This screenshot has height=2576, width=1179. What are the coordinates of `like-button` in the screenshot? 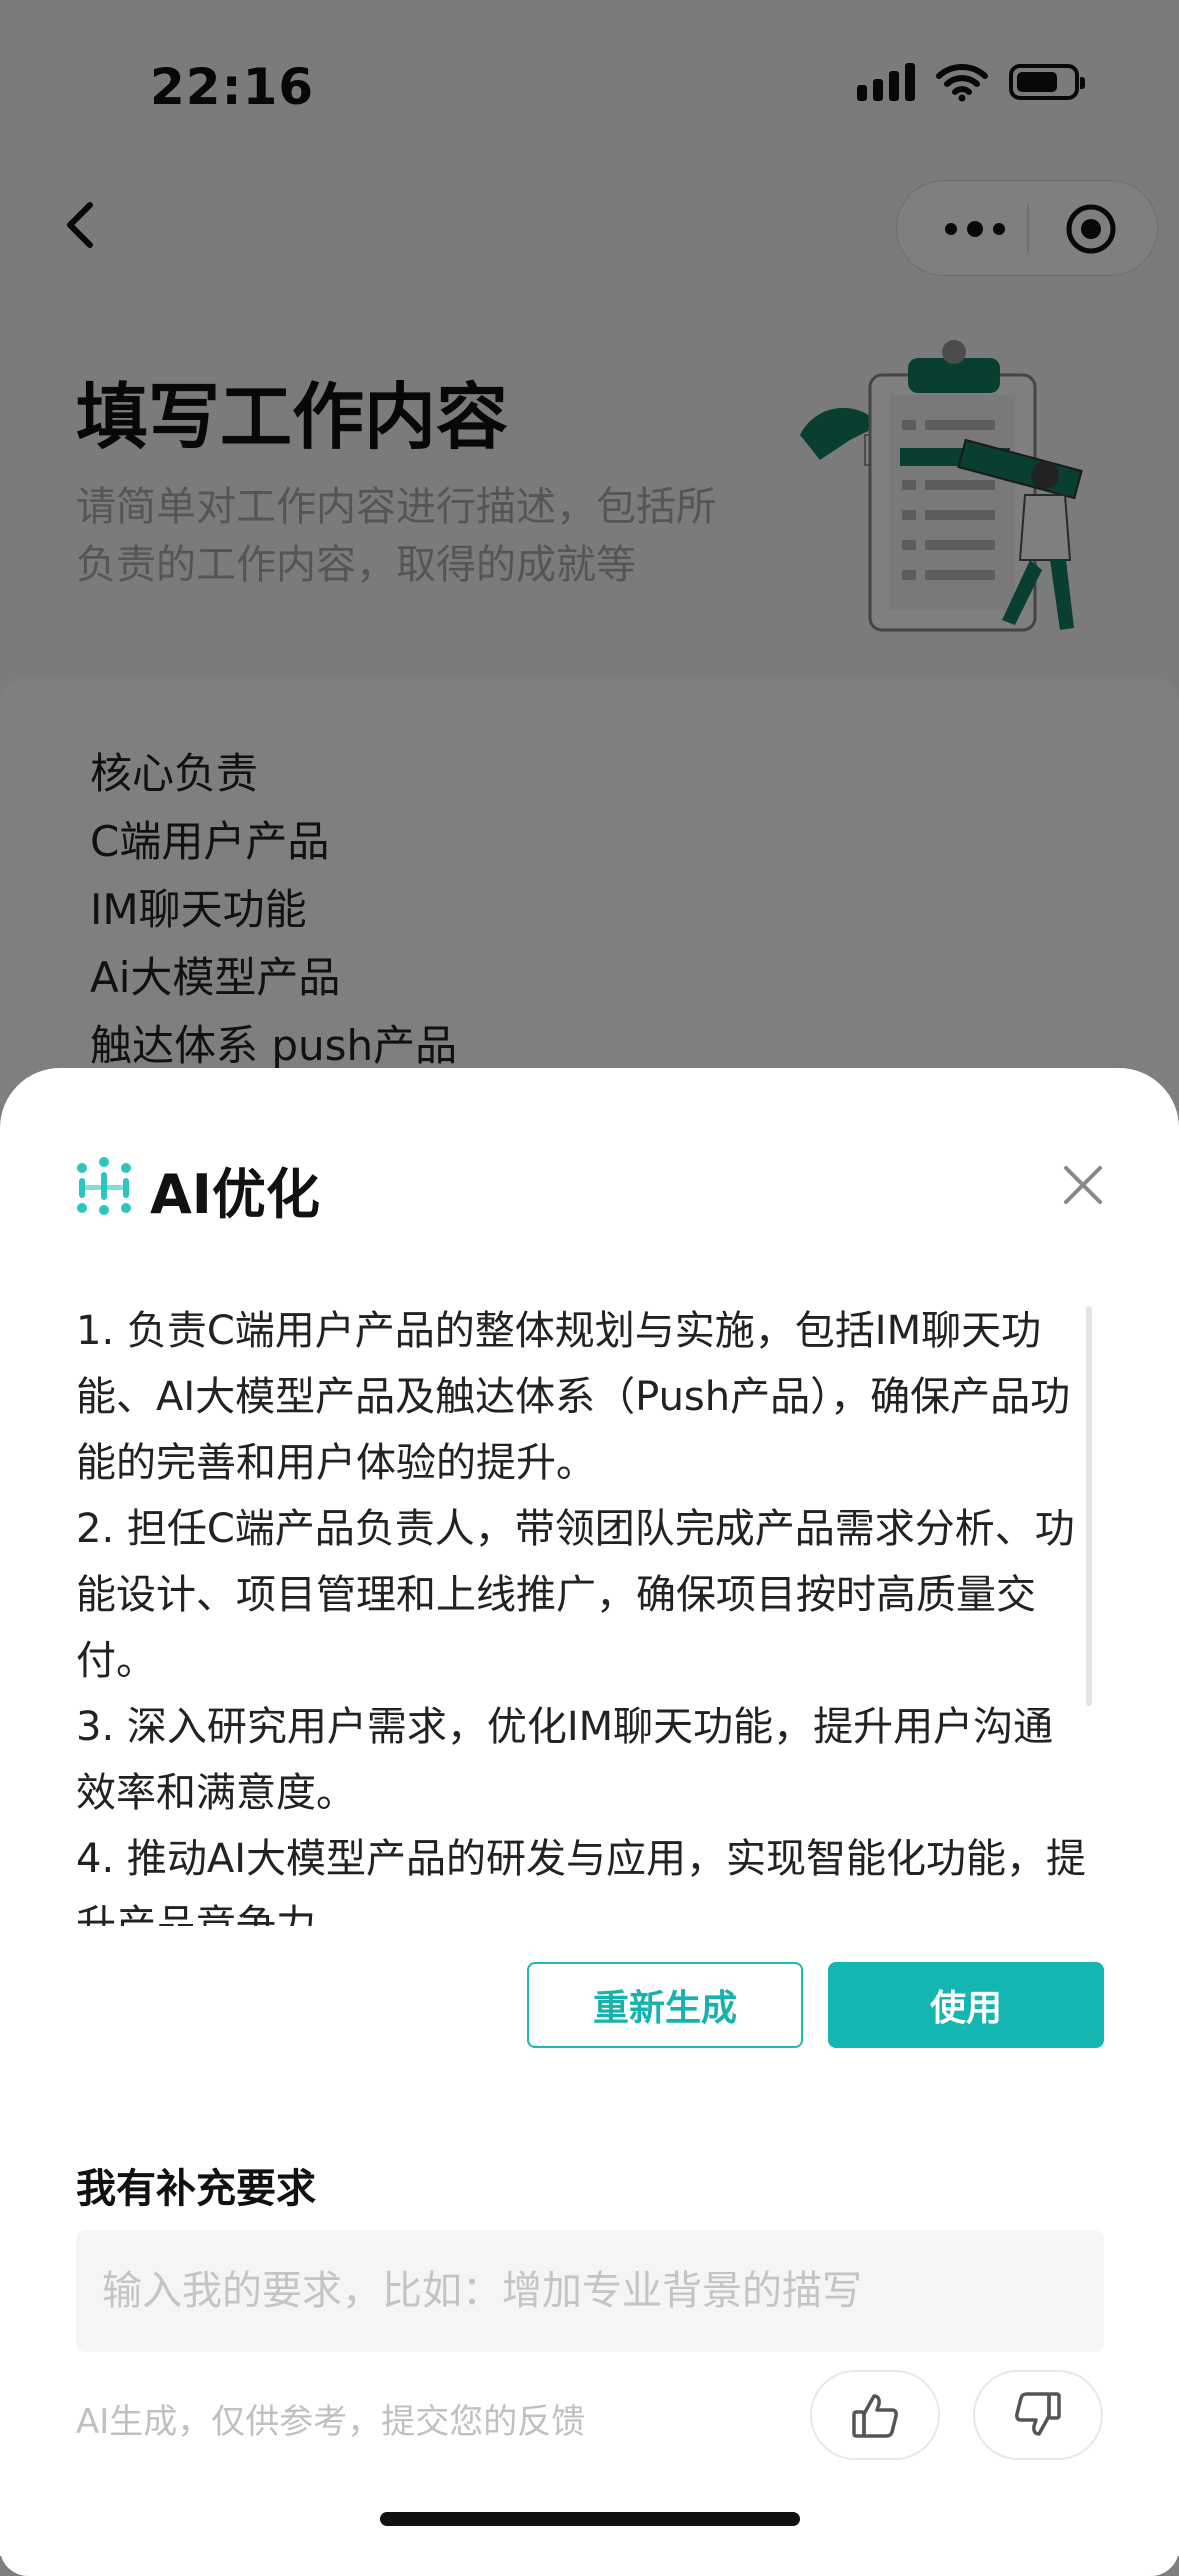 It's located at (875, 2415).